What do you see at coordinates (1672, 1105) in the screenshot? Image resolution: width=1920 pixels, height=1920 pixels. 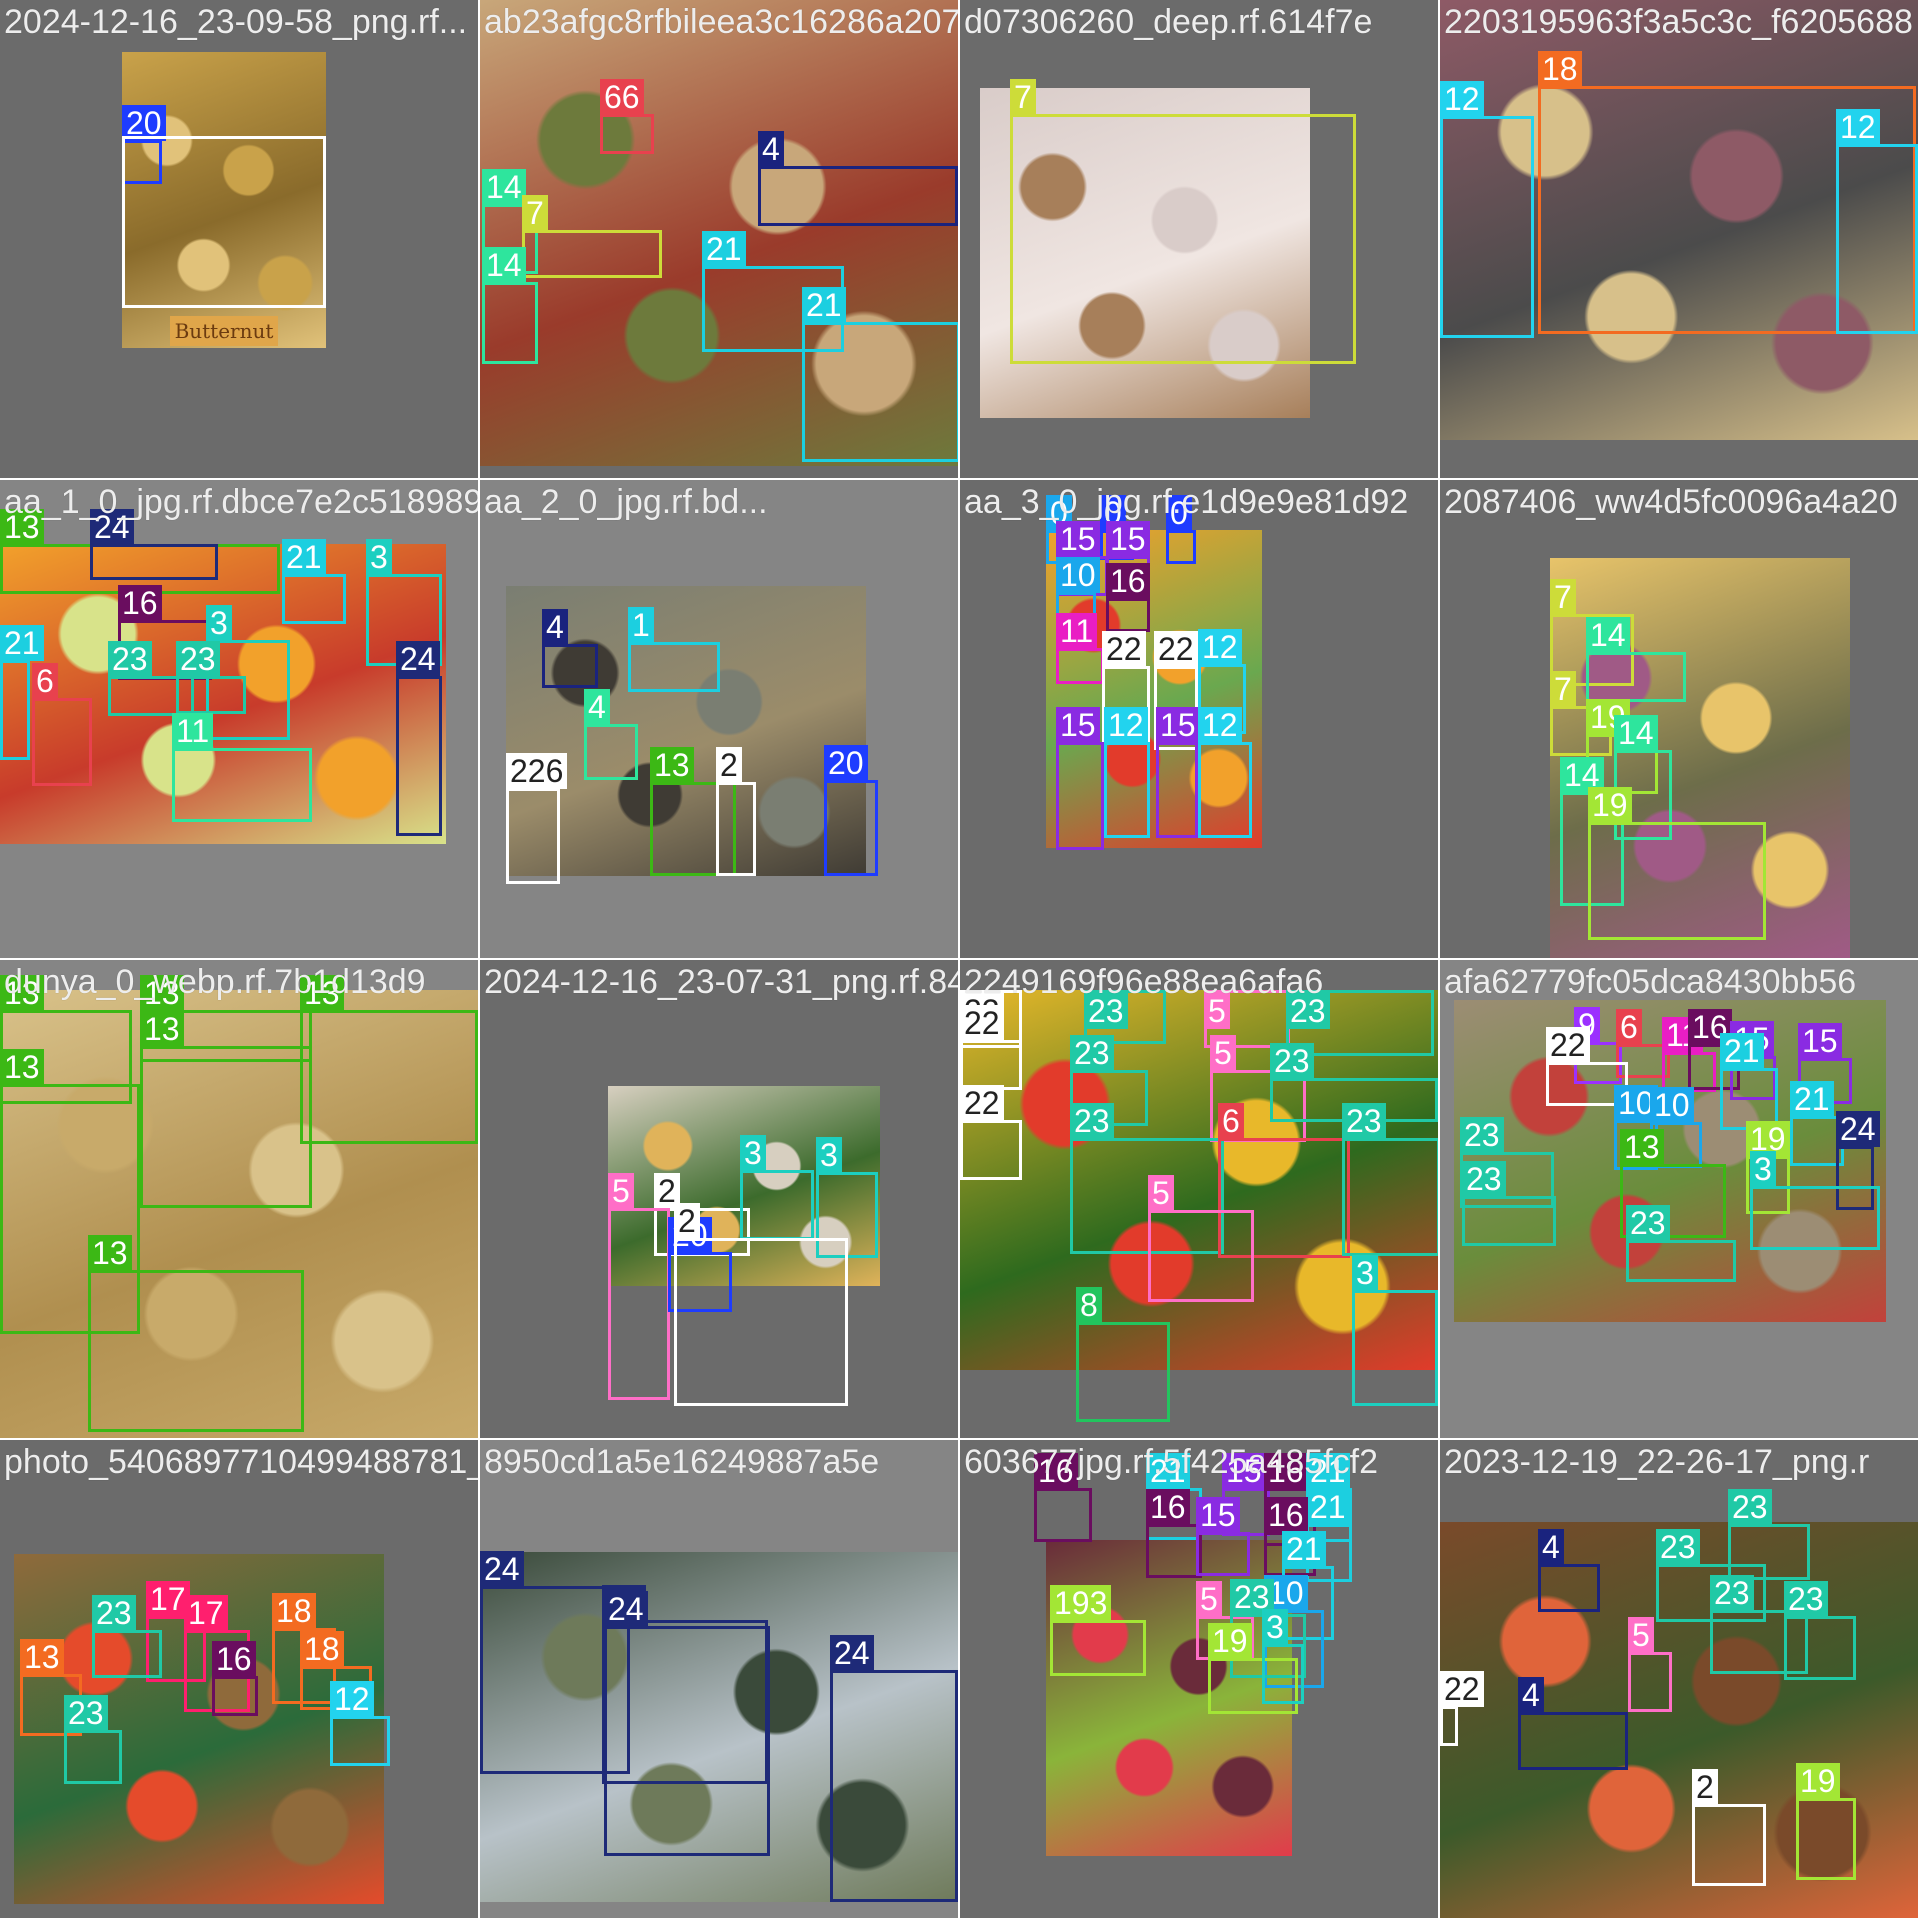 I see `class-label: 10` at bounding box center [1672, 1105].